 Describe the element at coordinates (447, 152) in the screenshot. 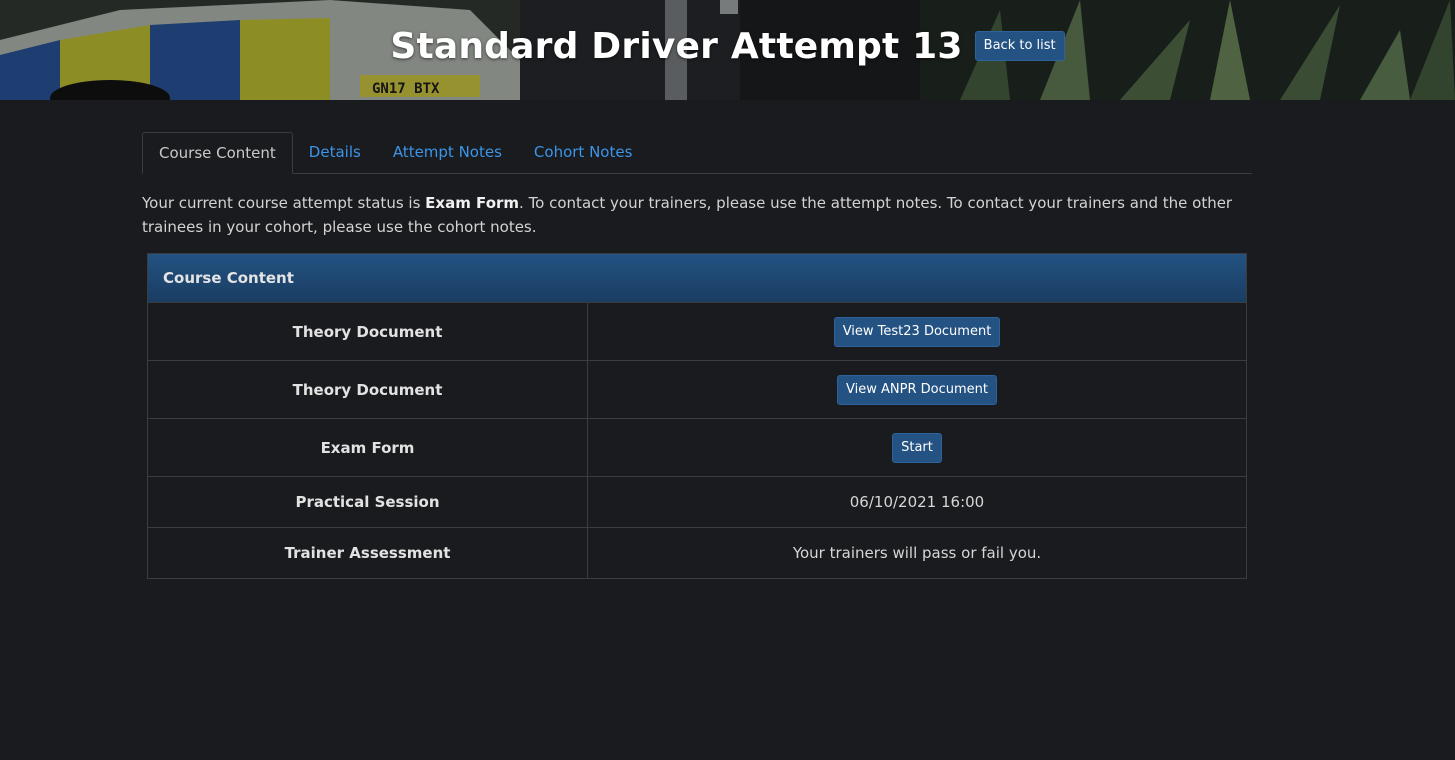

I see `tab-attempt-notes: Attempt Notes` at that location.